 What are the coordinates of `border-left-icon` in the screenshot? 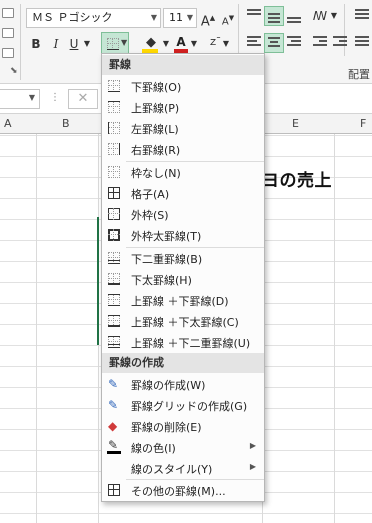 It's located at (114, 128).